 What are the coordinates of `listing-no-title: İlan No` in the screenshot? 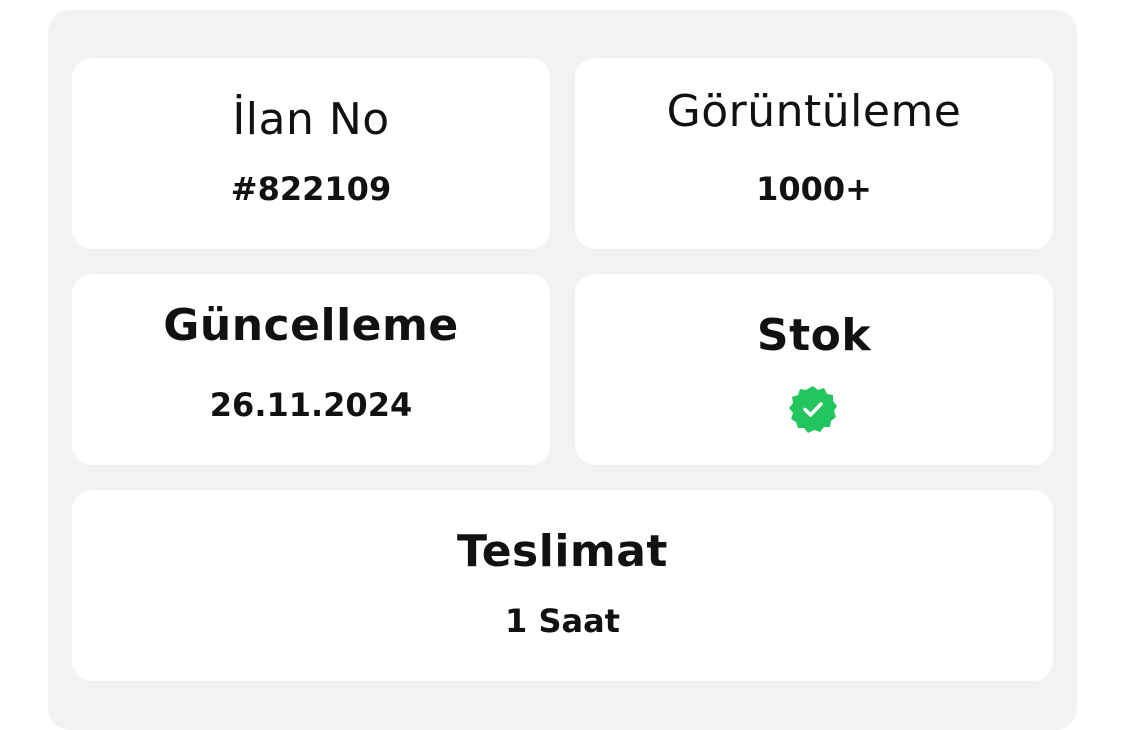 It's located at (311, 119).